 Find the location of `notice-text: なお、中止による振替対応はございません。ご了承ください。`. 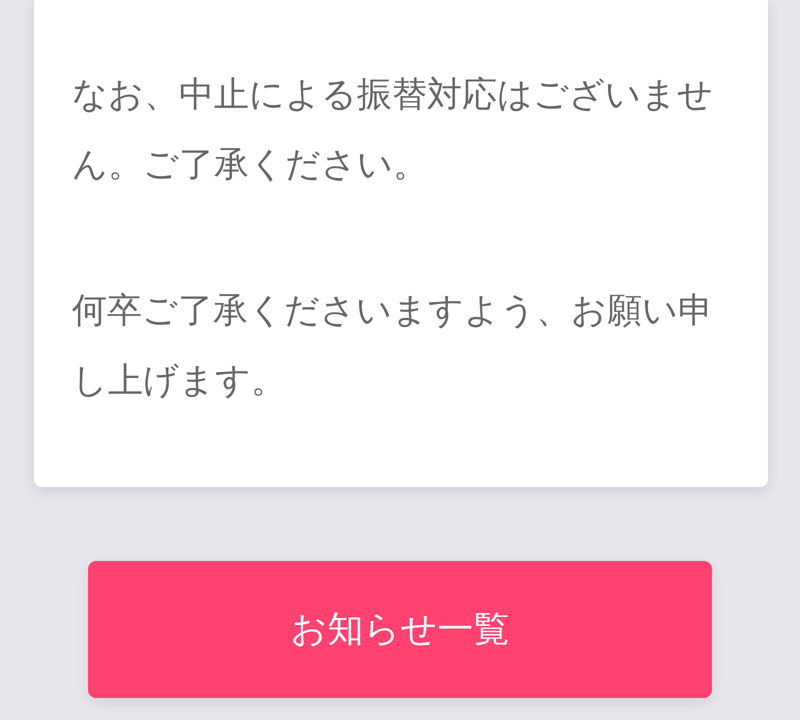

notice-text: なお、中止による振替対応はございません。ご了承ください。 is located at coordinates (393, 130).